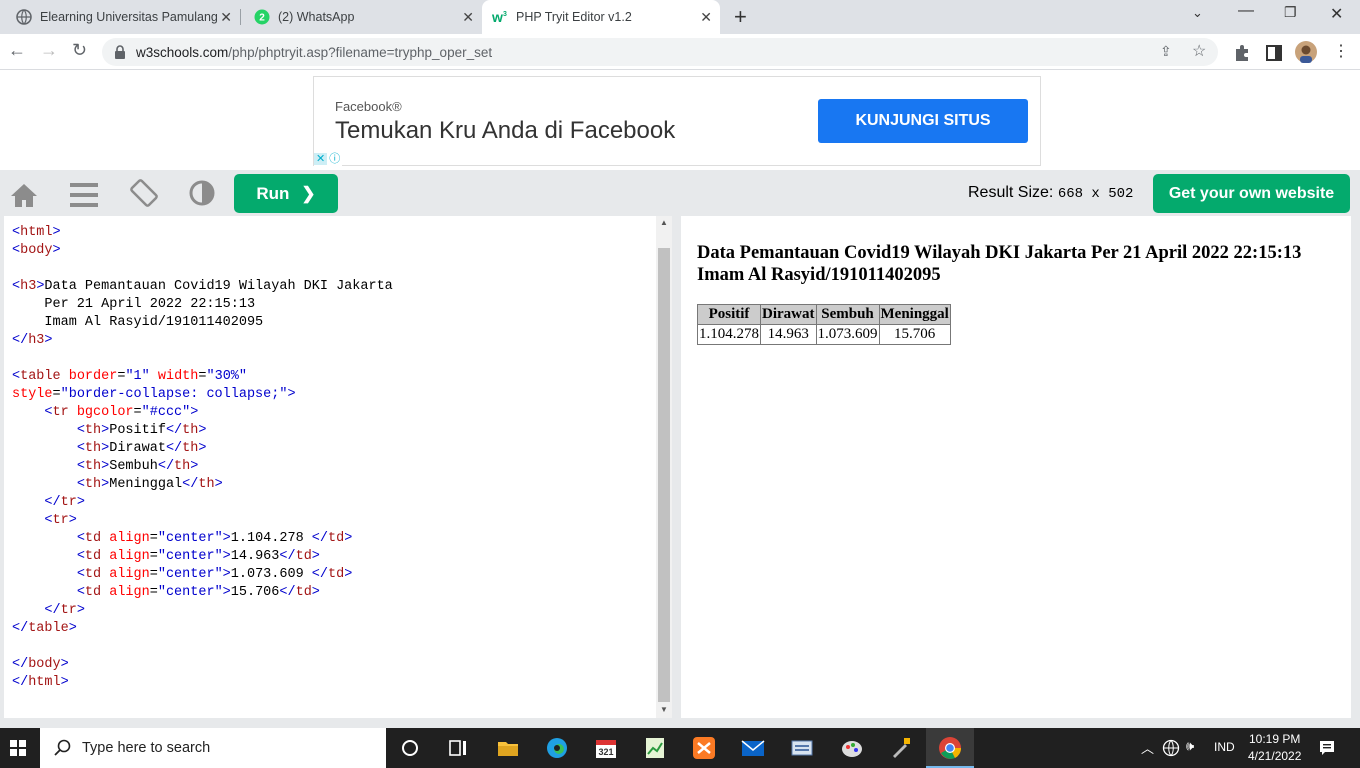 Image resolution: width=1360 pixels, height=768 pixels. Describe the element at coordinates (79, 50) in the screenshot. I see `reload-icon: ↻` at that location.